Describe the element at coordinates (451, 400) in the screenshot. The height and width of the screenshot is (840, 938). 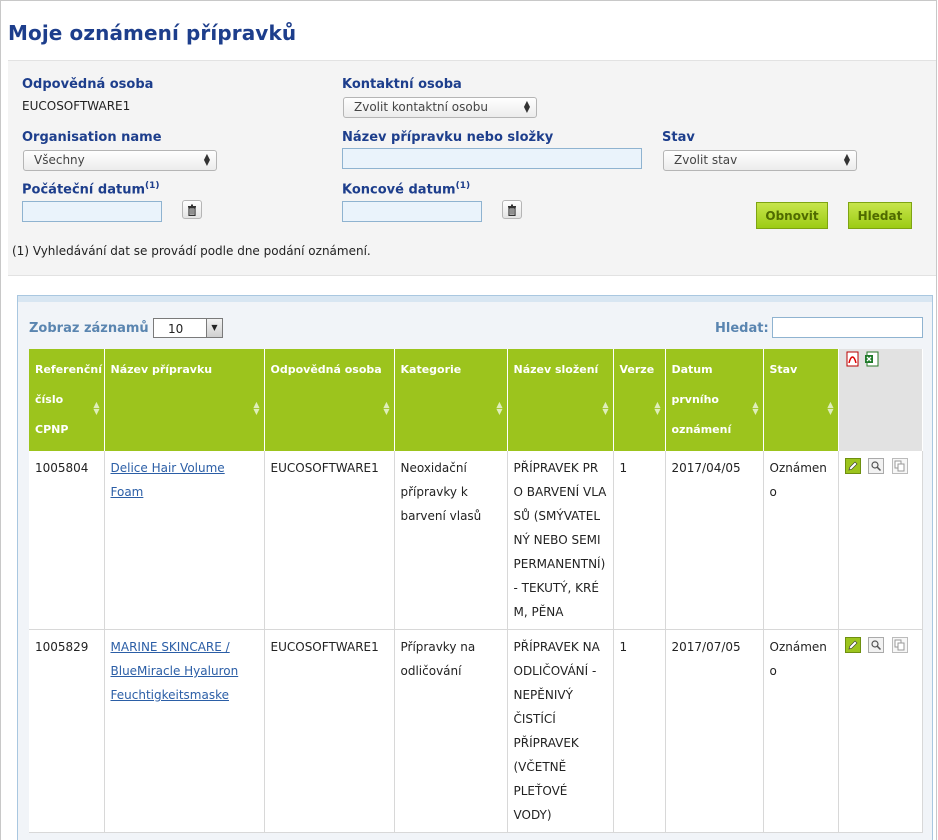
I see `column-header-category: Kategorie ▲ ▼` at that location.